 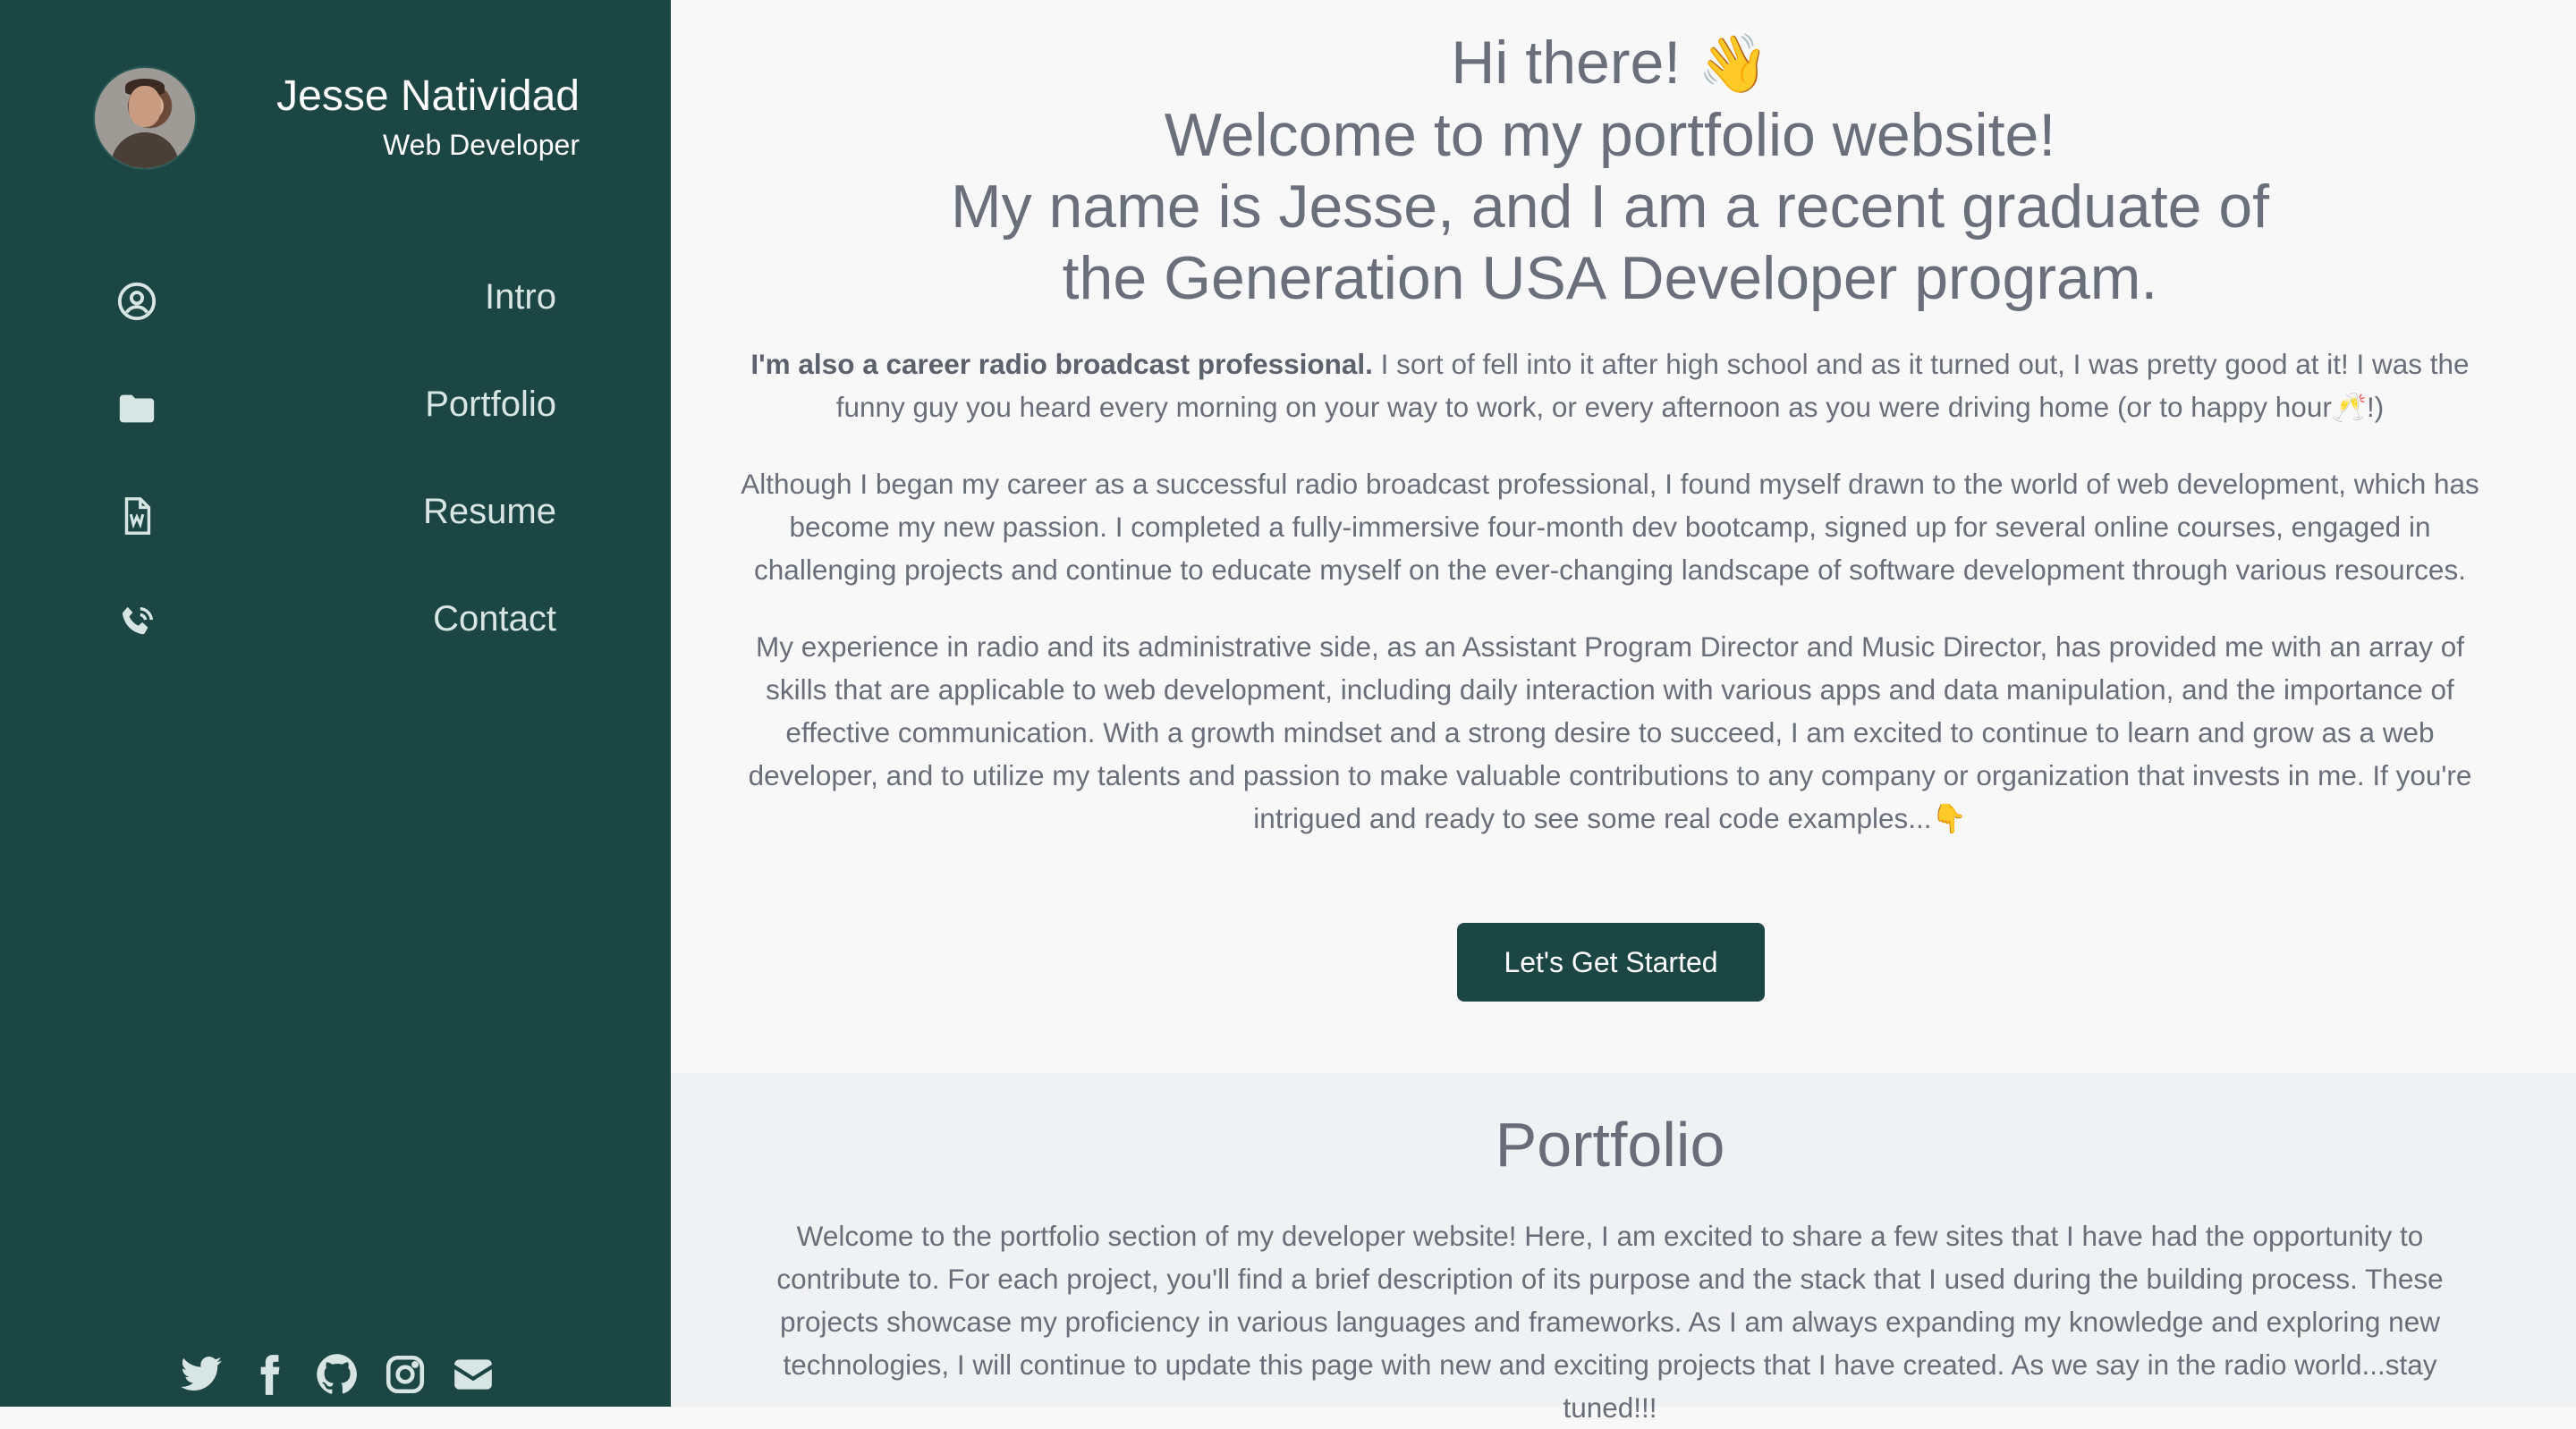 I want to click on profile-header: Jesse Natividad Web Developer, so click(x=336, y=118).